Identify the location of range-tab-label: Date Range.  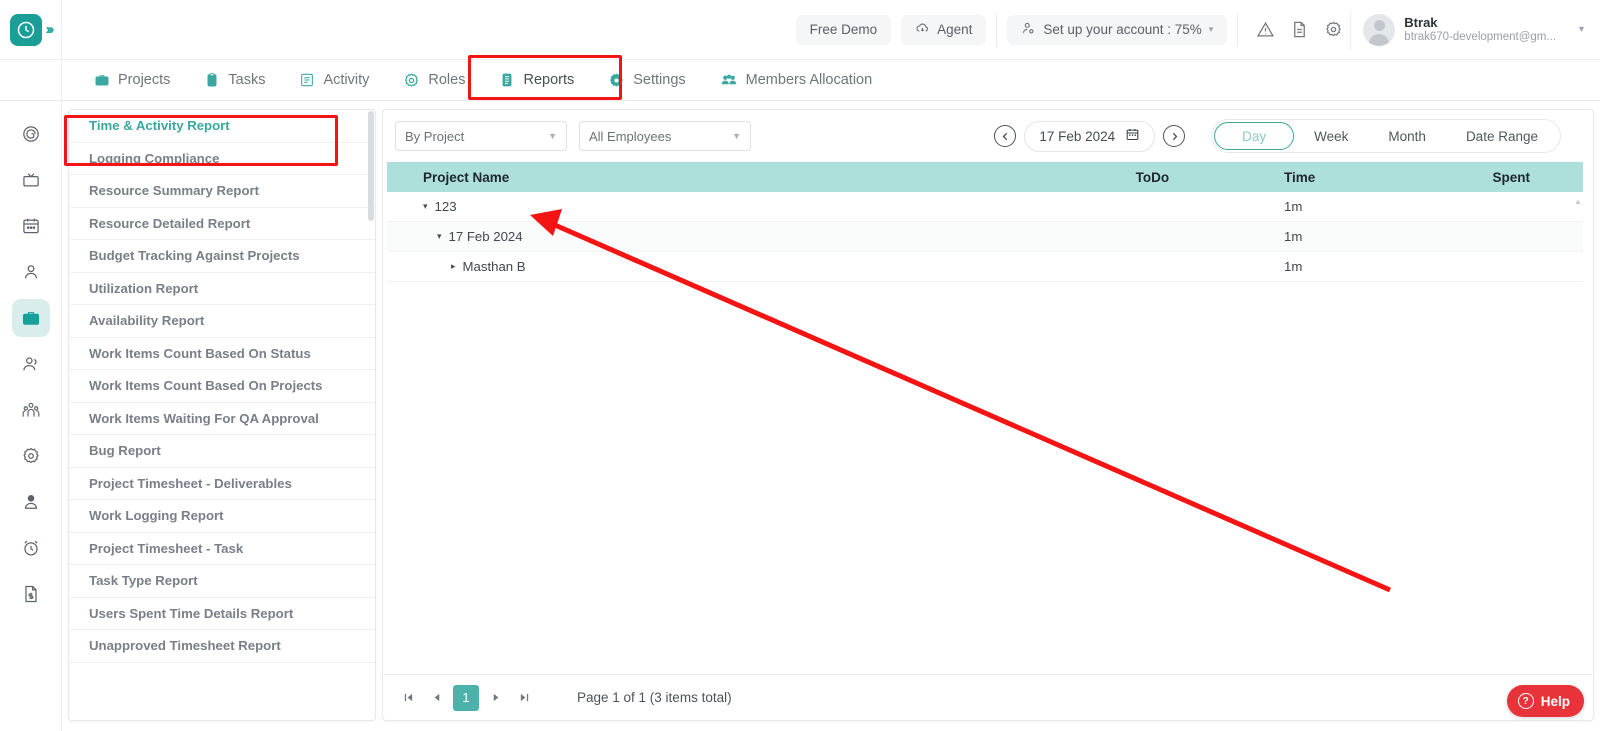
(1501, 136).